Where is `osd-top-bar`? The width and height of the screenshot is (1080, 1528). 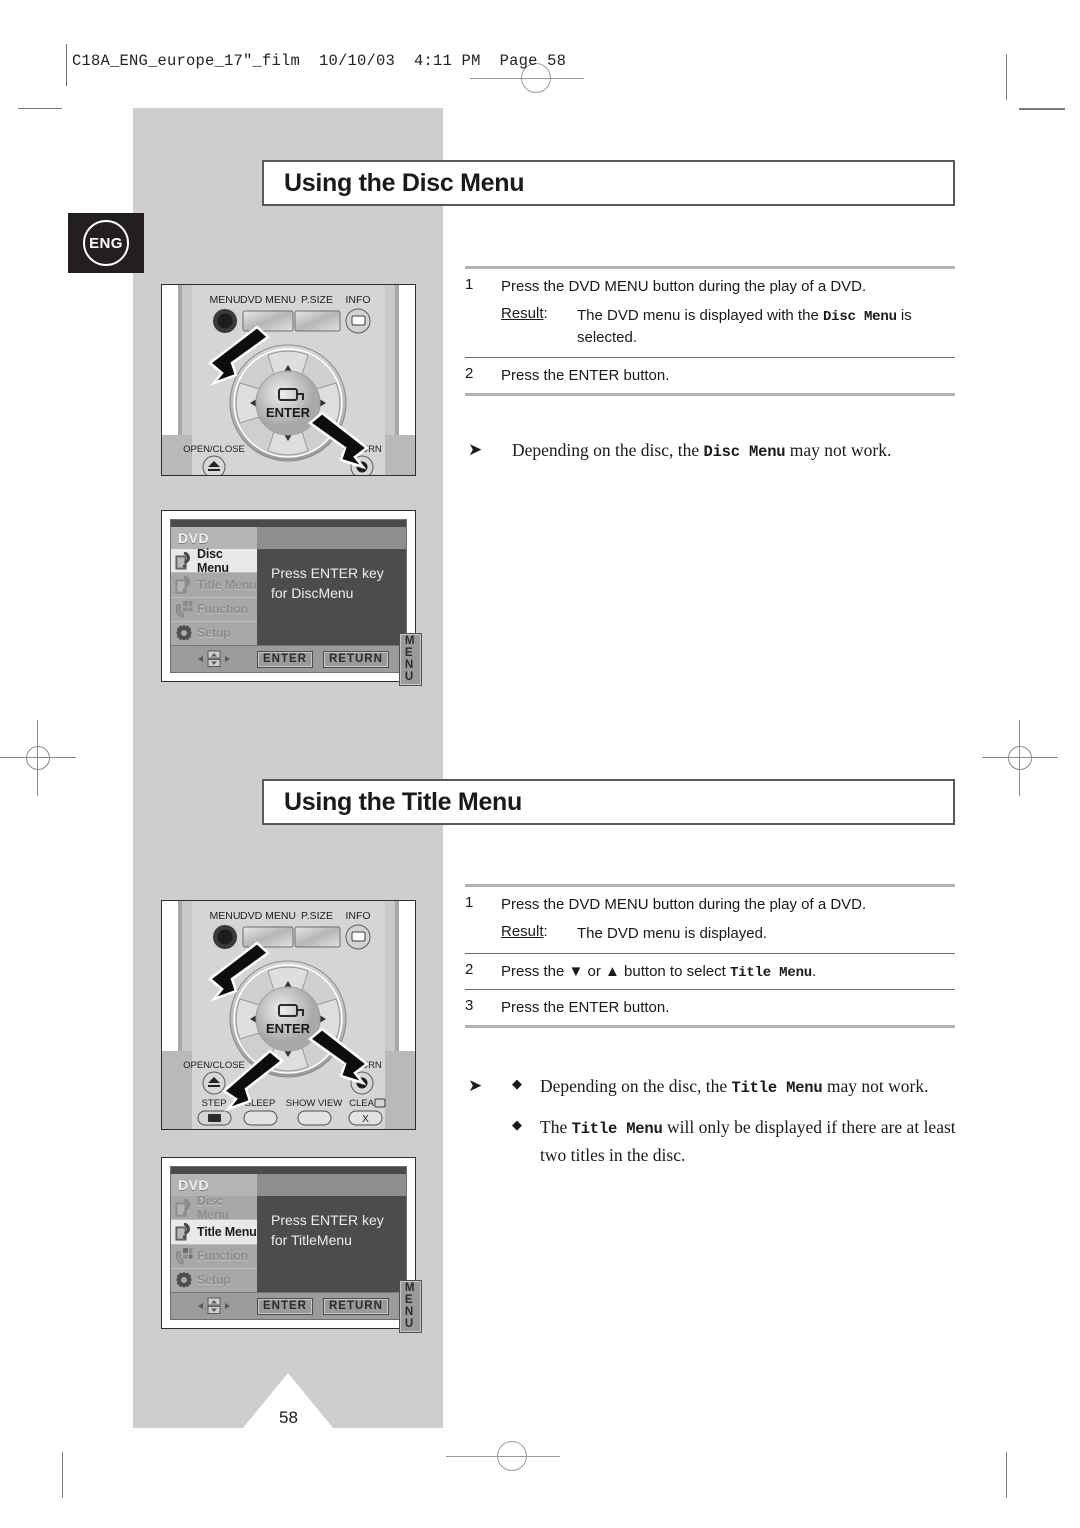
osd-top-bar is located at coordinates (288, 1170).